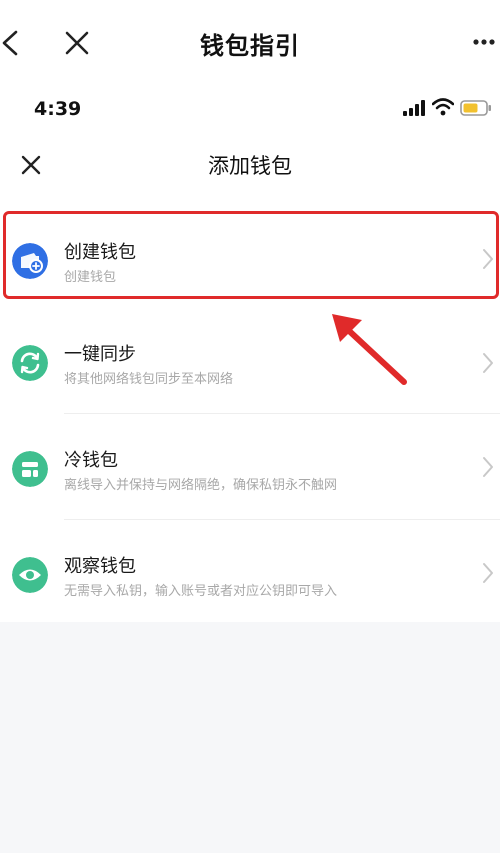 This screenshot has width=500, height=853. Describe the element at coordinates (90, 277) in the screenshot. I see `item-subtitle: 创建钱包` at that location.